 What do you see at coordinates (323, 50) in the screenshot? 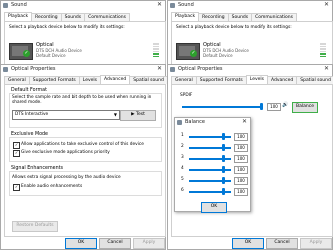
I see `level-meter` at bounding box center [323, 50].